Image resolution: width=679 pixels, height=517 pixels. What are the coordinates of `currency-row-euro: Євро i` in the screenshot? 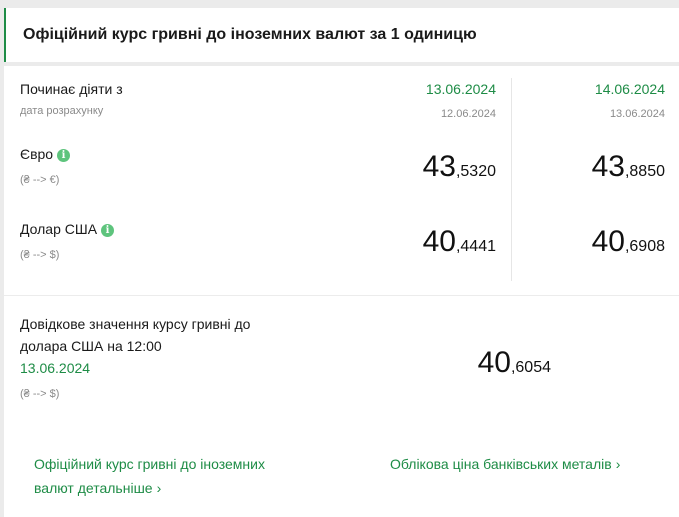 It's located at (45, 154).